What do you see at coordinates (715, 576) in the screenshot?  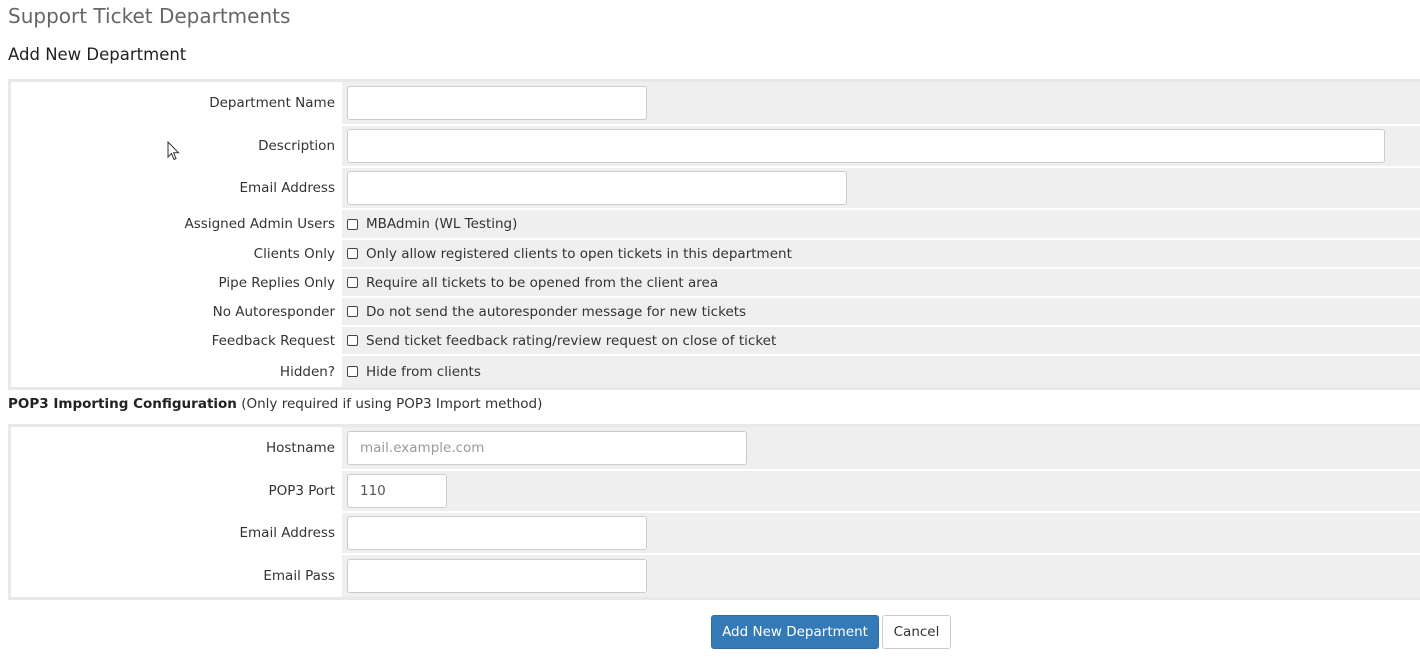 I see `row-email-pass: Email Pass` at bounding box center [715, 576].